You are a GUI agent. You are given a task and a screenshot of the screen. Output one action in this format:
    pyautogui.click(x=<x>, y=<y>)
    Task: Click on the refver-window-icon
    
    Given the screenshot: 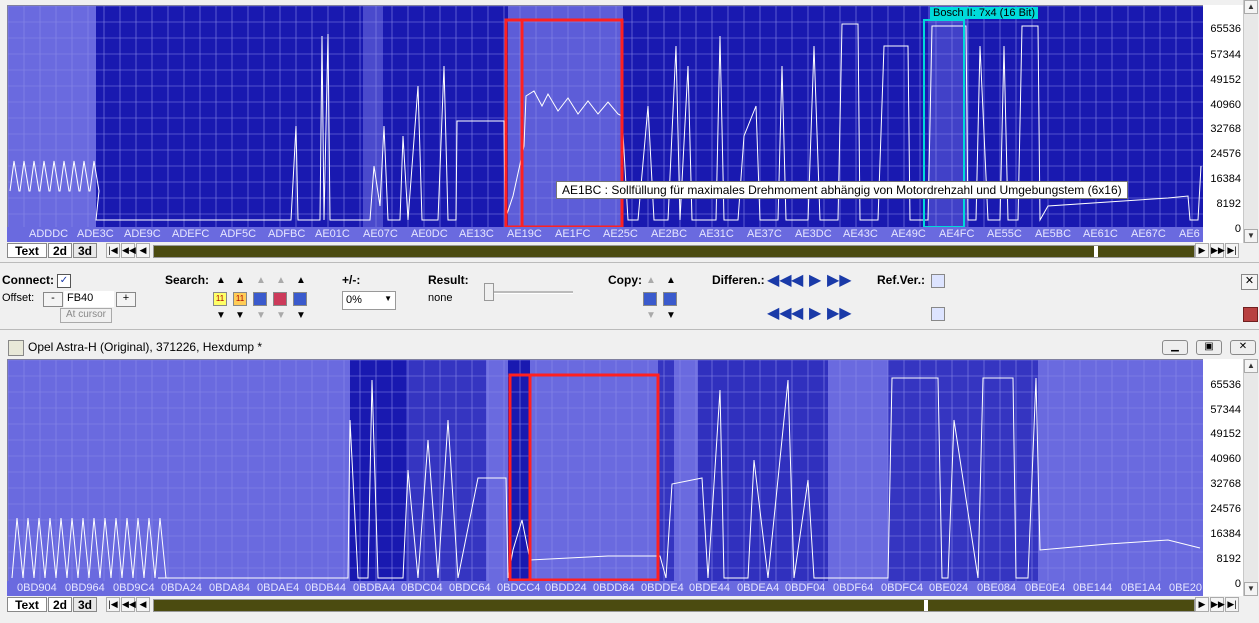 What is the action you would take?
    pyautogui.click(x=938, y=281)
    